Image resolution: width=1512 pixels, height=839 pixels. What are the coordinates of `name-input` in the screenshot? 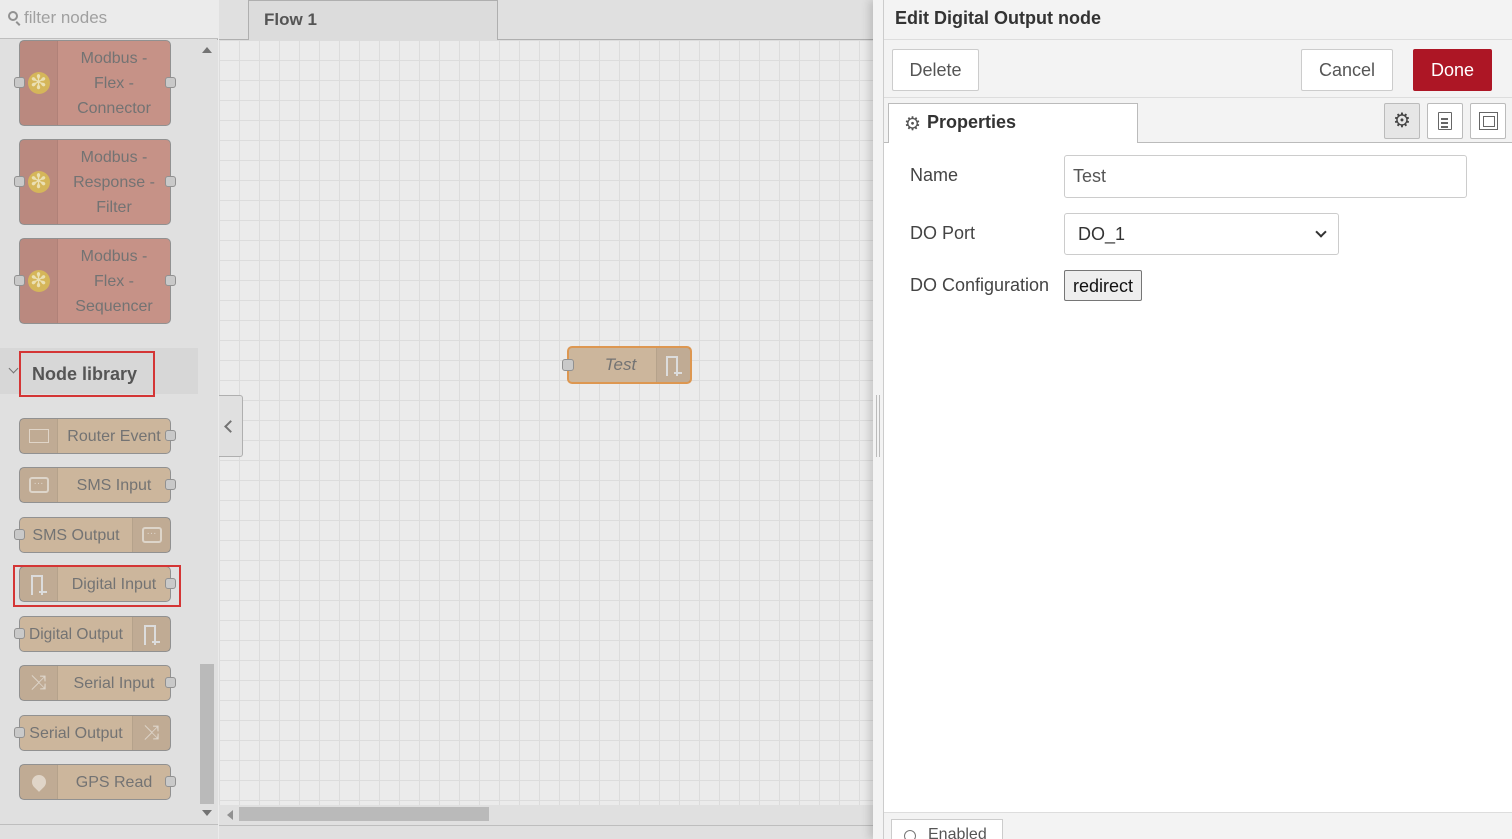 It's located at (1265, 176).